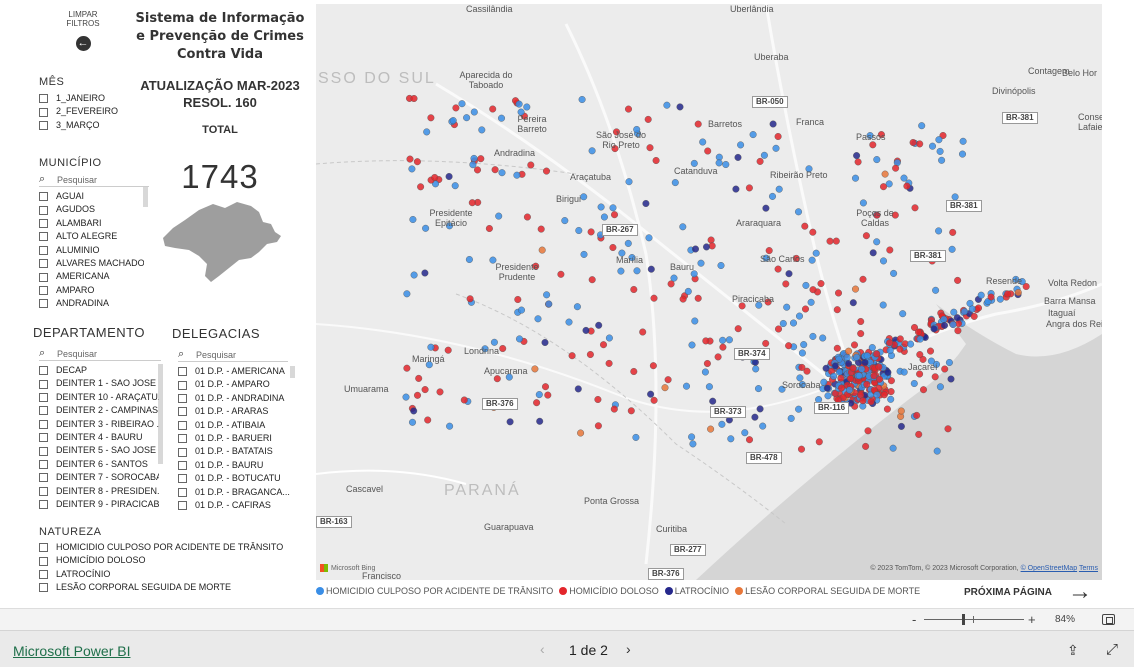 The height and width of the screenshot is (667, 1134). I want to click on municipio-item: AMERICANA, so click(91, 276).